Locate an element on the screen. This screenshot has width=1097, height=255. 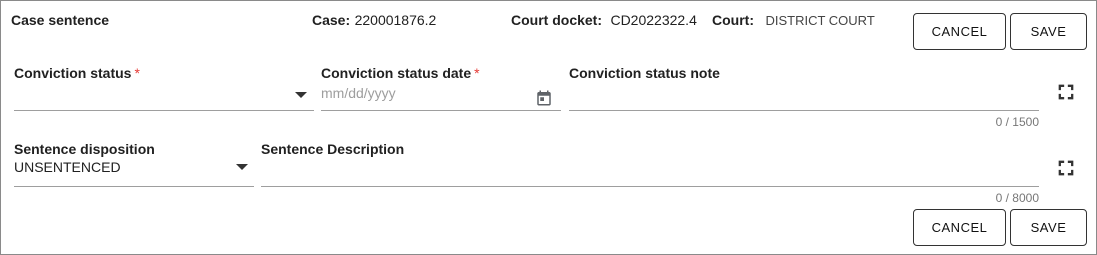
court-label: Court: is located at coordinates (733, 20).